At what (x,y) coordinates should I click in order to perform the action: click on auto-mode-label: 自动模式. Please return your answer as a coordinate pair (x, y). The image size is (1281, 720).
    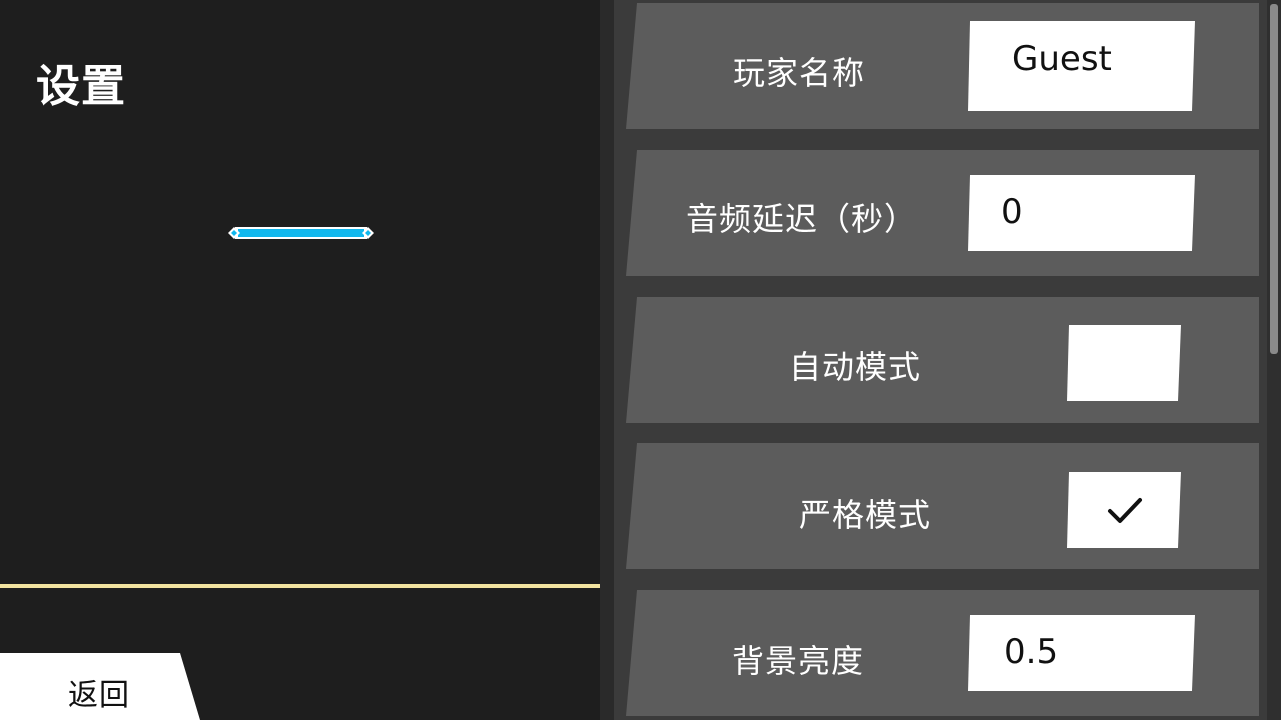
    Looking at the image, I should click on (855, 367).